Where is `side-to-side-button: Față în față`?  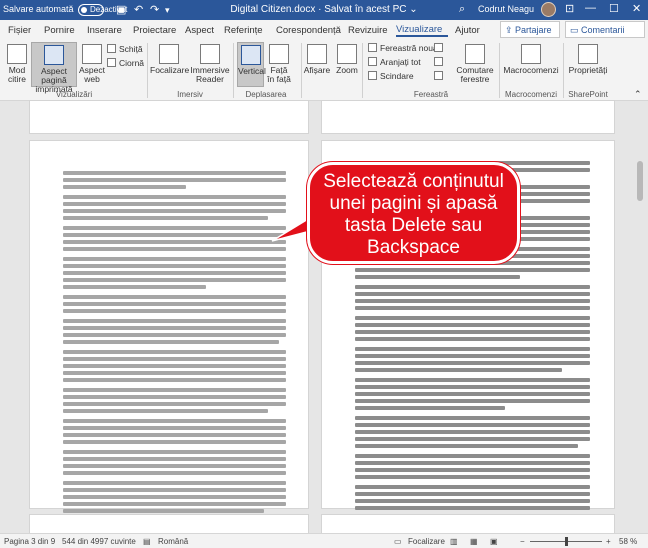
side-to-side-button: Față în față is located at coordinates (279, 64).